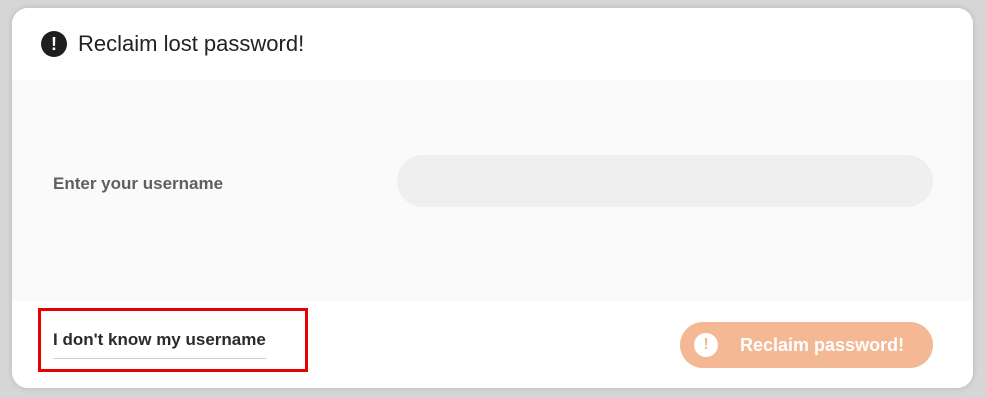  I want to click on dialog-title: Reclaim lost password!, so click(191, 43).